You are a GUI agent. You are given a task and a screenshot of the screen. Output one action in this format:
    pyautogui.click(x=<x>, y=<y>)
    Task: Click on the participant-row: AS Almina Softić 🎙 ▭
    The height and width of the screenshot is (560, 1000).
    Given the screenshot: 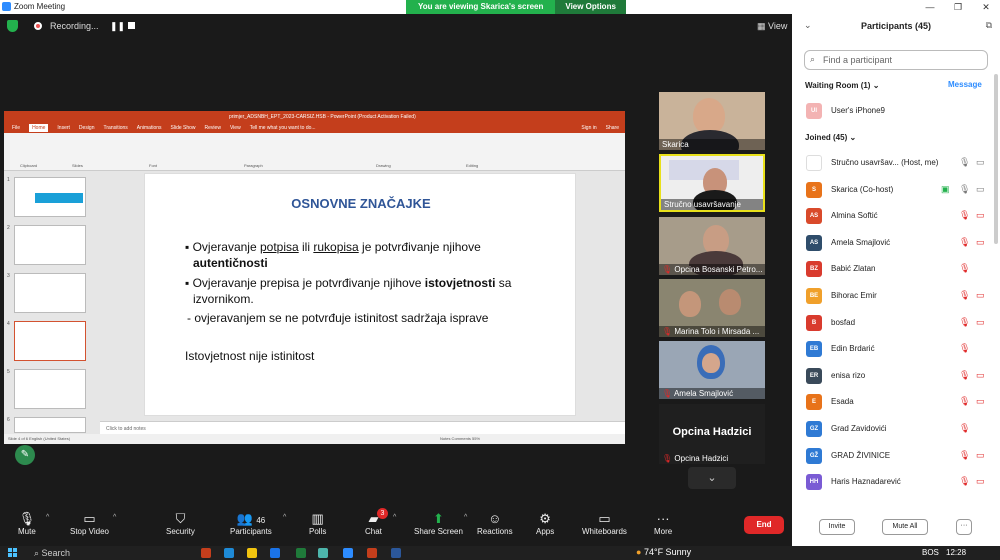 What is the action you would take?
    pyautogui.click(x=899, y=216)
    